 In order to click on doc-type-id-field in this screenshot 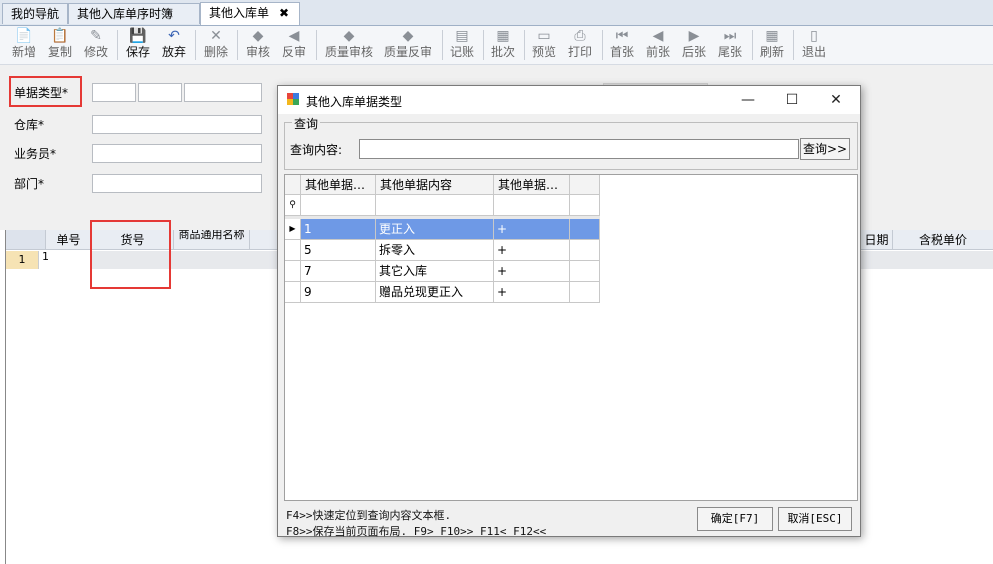, I will do `click(160, 92)`.